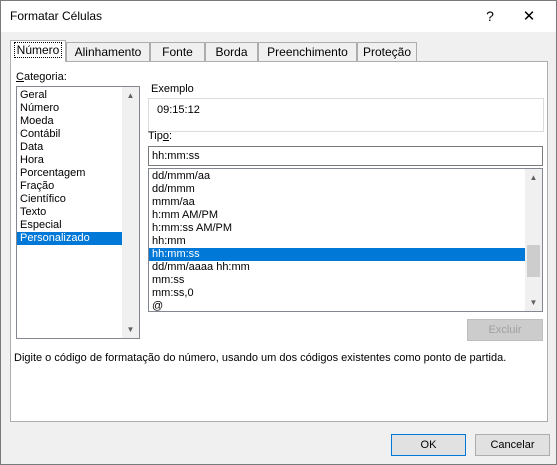 The image size is (557, 465). Describe the element at coordinates (346, 115) in the screenshot. I see `exemplo-group: 09:15:12` at that location.